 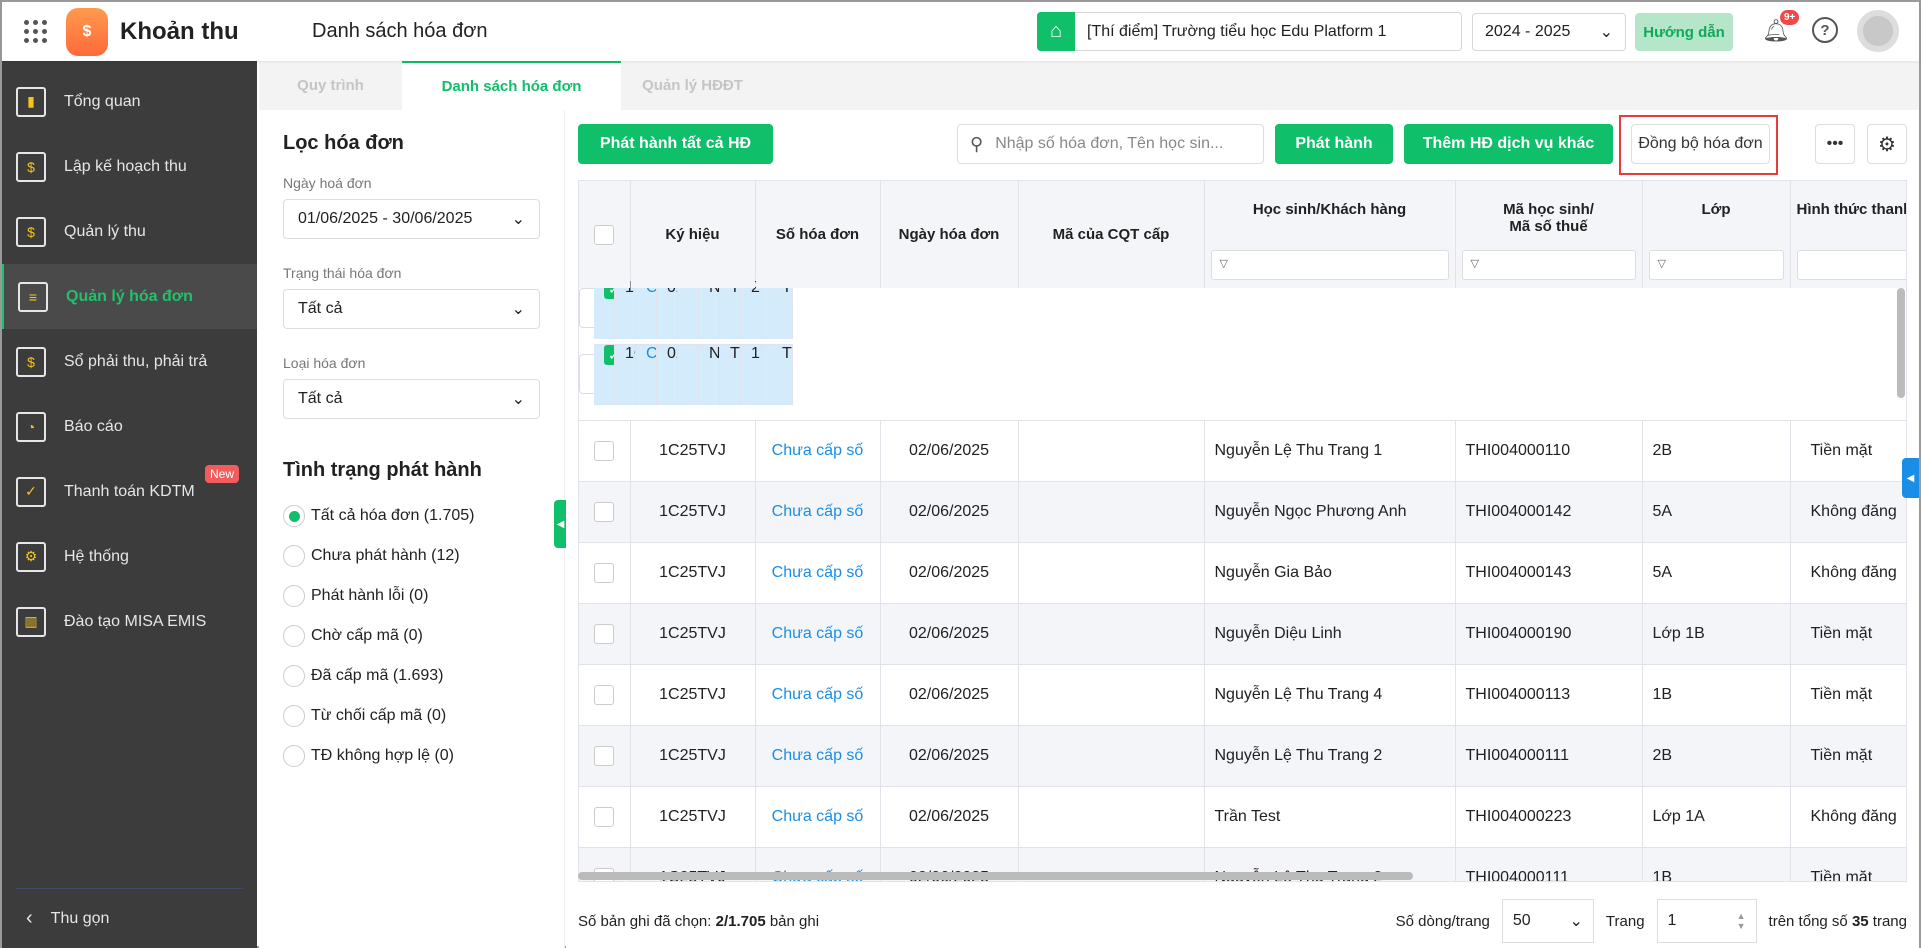 I want to click on select-all-checkbox, so click(x=604, y=234).